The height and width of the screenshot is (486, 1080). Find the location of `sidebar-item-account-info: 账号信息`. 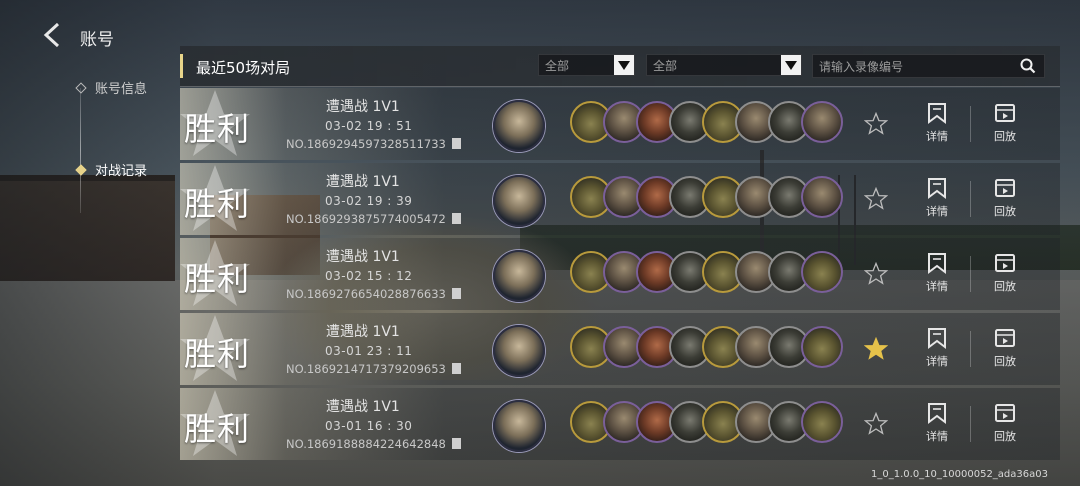

sidebar-item-account-info: 账号信息 is located at coordinates (108, 87).